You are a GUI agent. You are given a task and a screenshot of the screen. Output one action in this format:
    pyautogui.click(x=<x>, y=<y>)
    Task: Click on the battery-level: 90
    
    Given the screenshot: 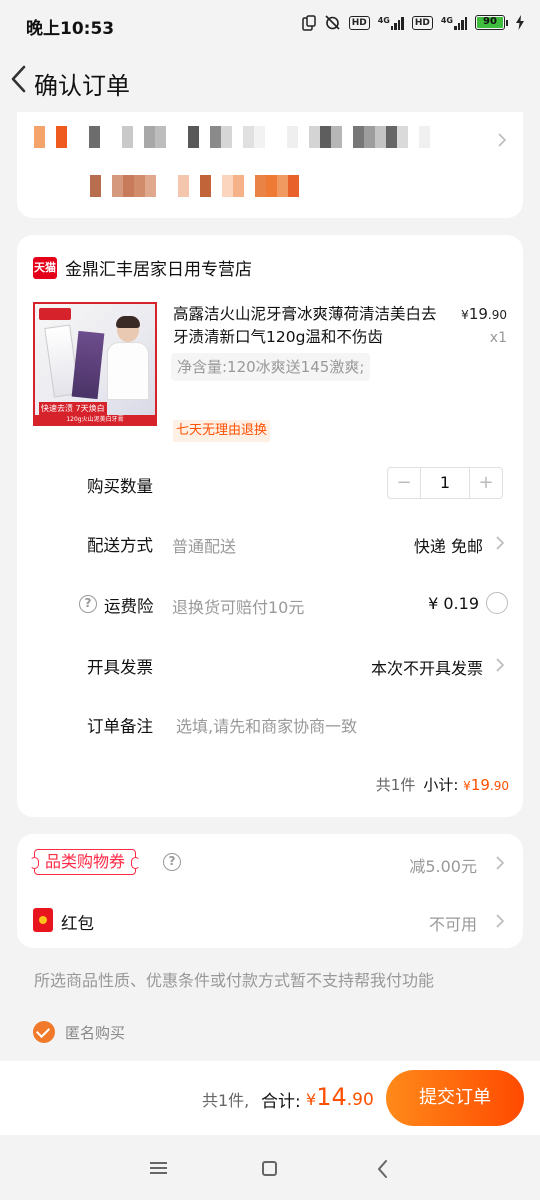 What is the action you would take?
    pyautogui.click(x=490, y=22)
    